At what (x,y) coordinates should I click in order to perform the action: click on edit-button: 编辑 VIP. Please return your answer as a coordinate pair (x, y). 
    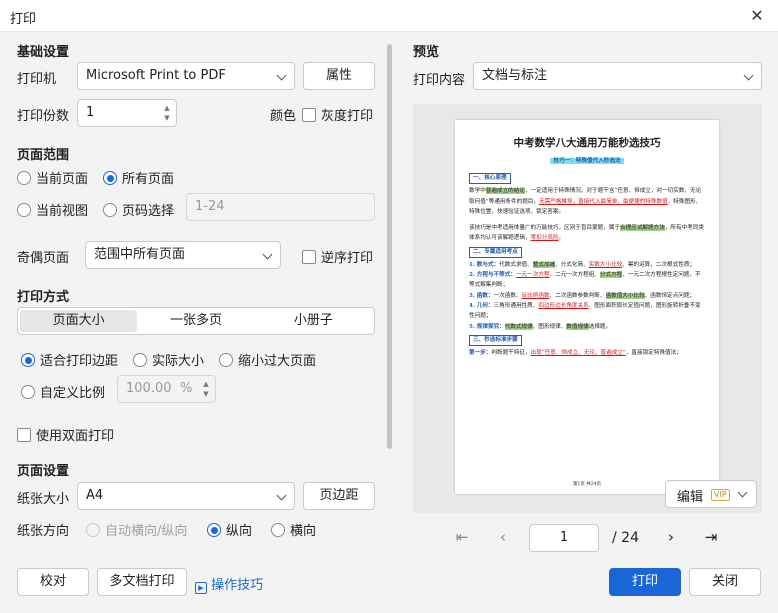
    Looking at the image, I should click on (711, 494).